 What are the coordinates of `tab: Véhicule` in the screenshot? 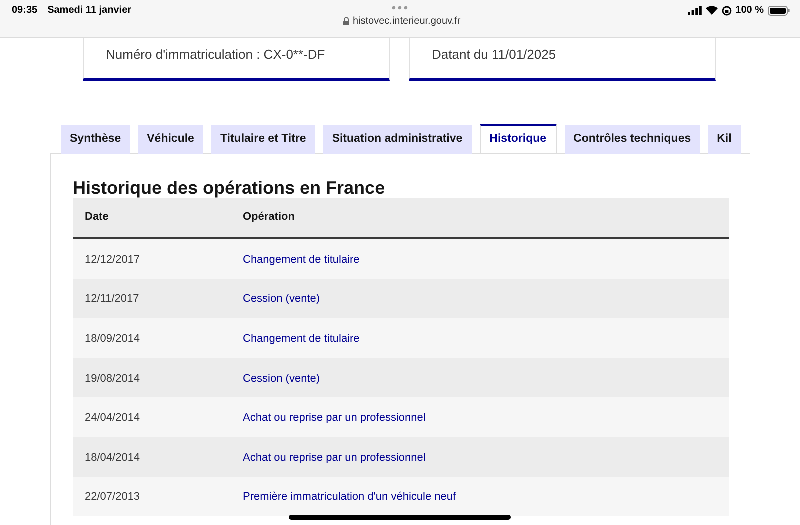 It's located at (171, 139).